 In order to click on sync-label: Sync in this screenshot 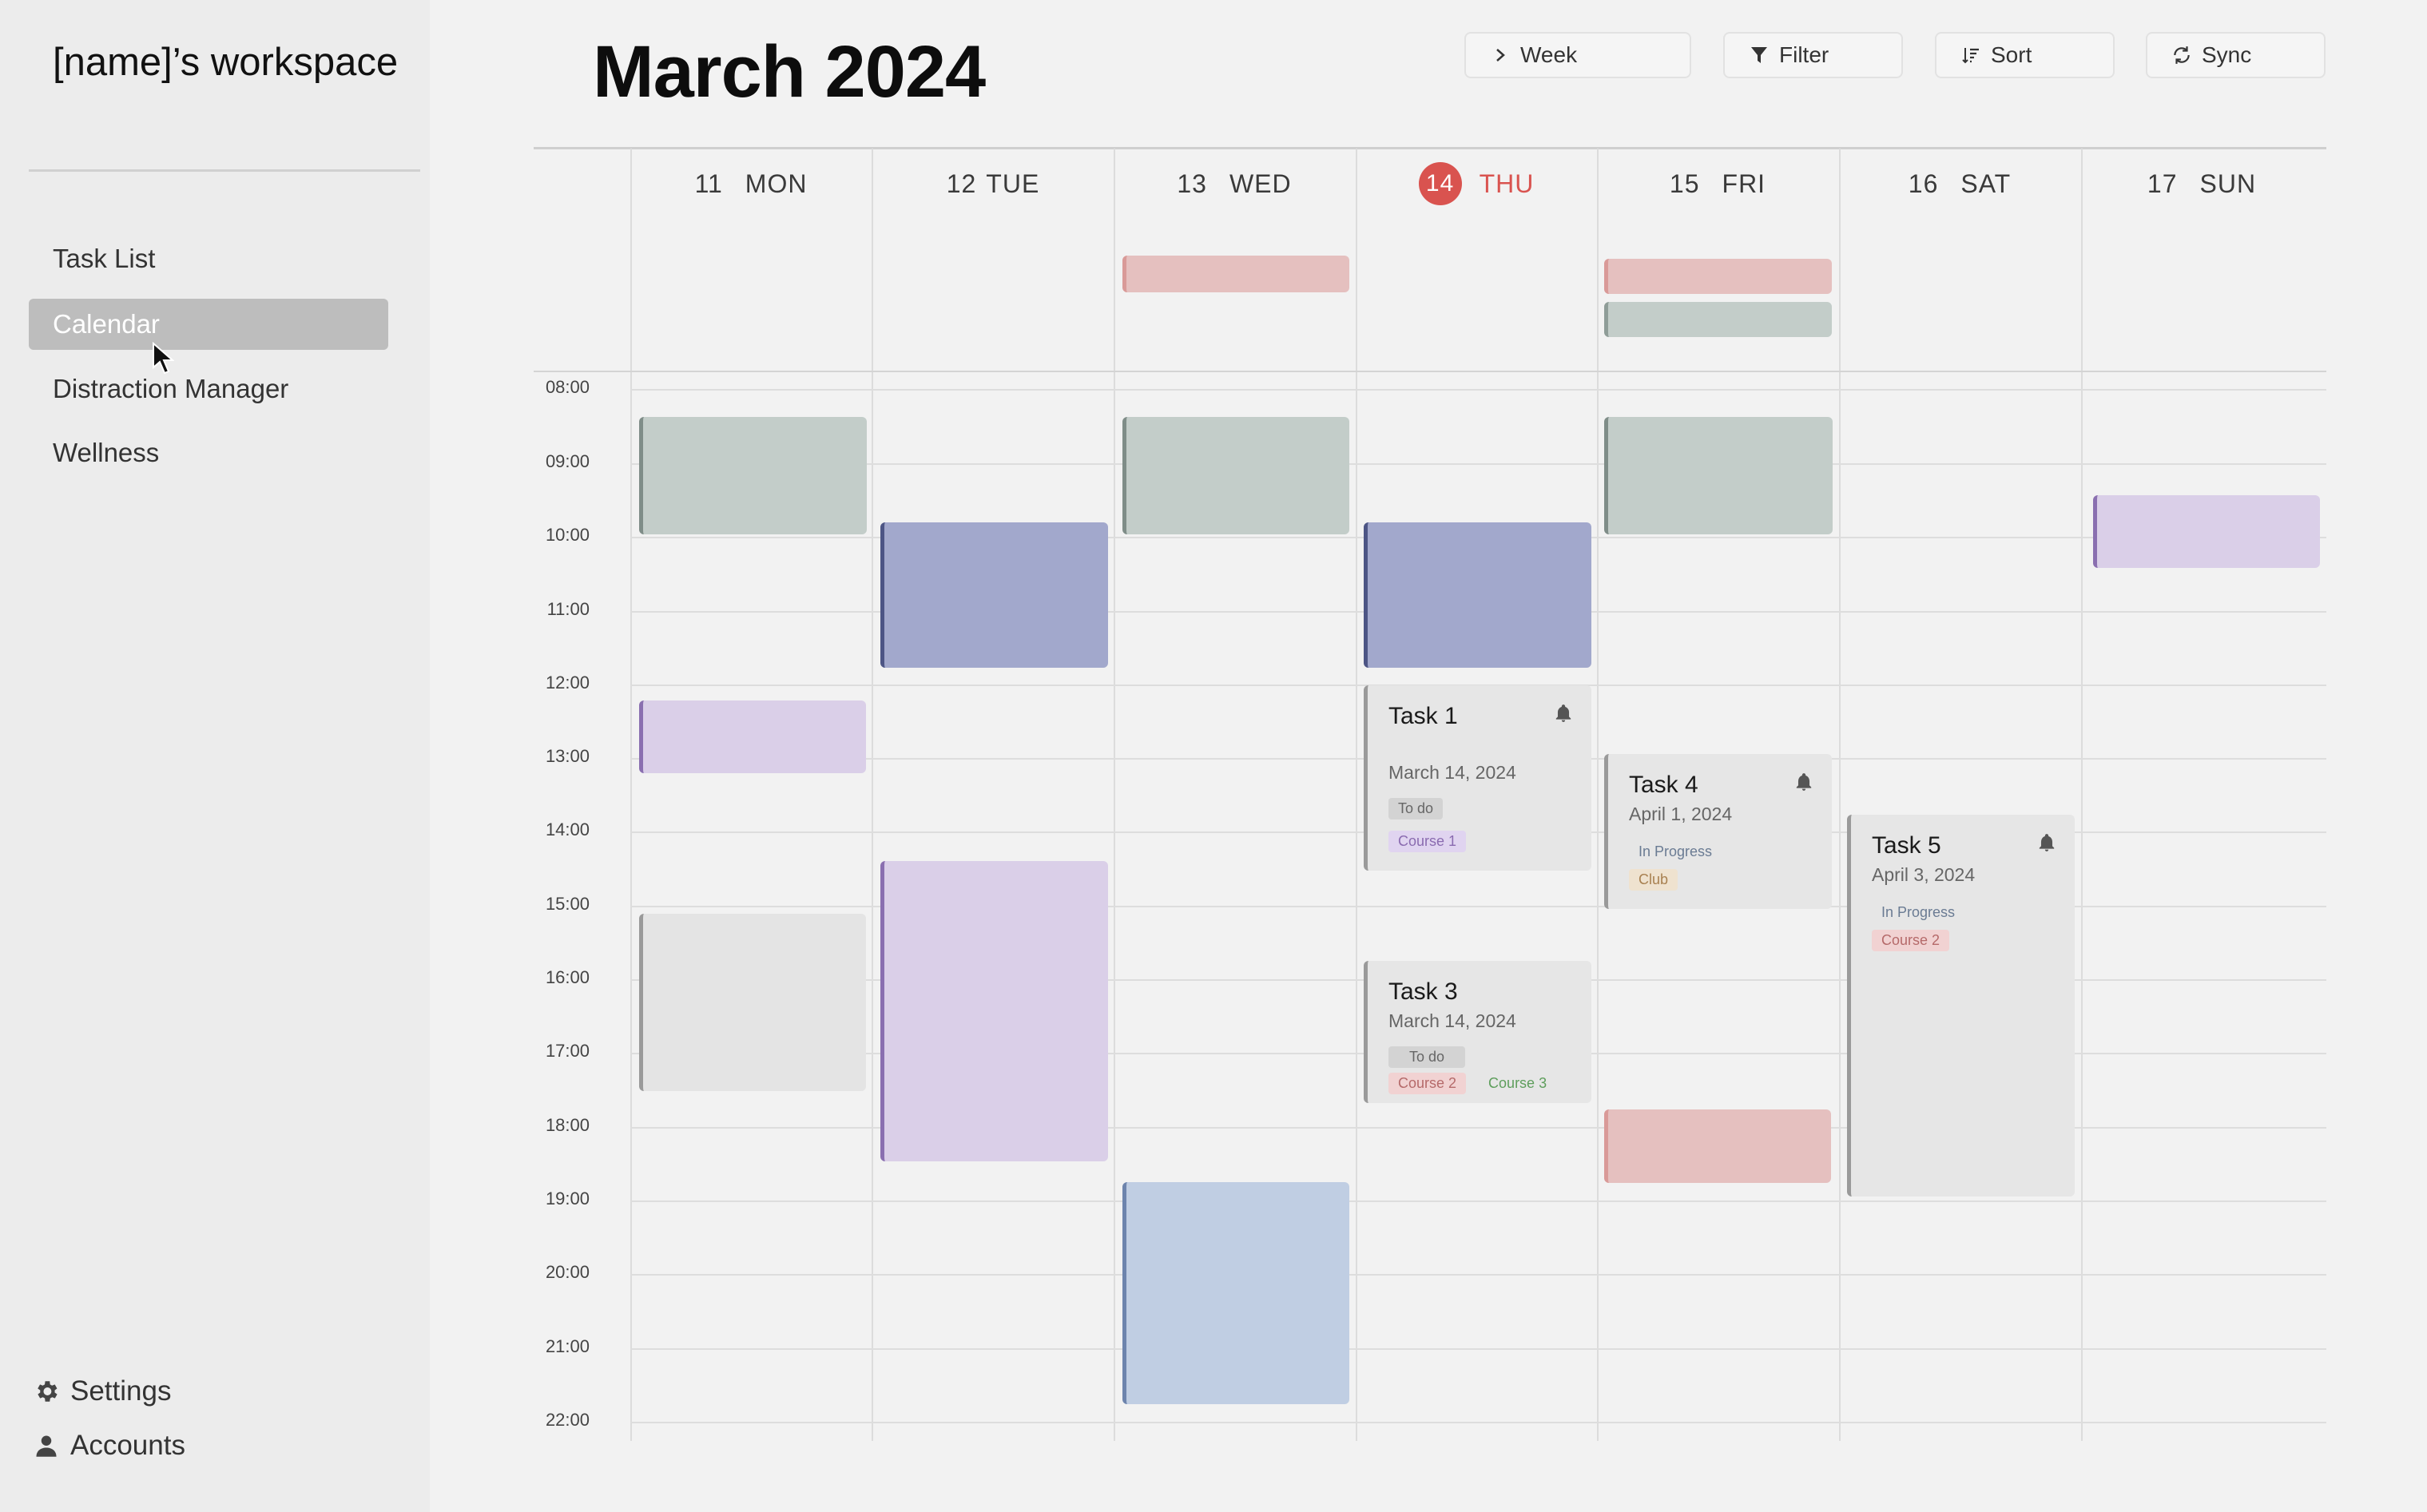, I will do `click(2227, 54)`.